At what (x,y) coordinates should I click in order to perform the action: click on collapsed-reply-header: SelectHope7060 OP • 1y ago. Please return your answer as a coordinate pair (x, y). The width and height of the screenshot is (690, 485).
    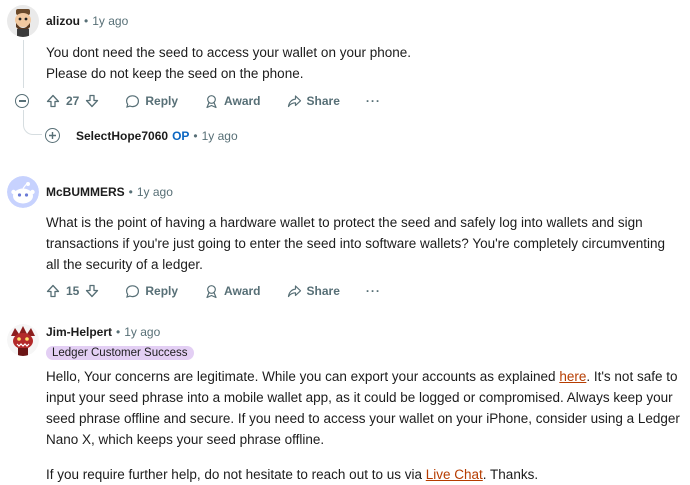
    Looking at the image, I should click on (157, 136).